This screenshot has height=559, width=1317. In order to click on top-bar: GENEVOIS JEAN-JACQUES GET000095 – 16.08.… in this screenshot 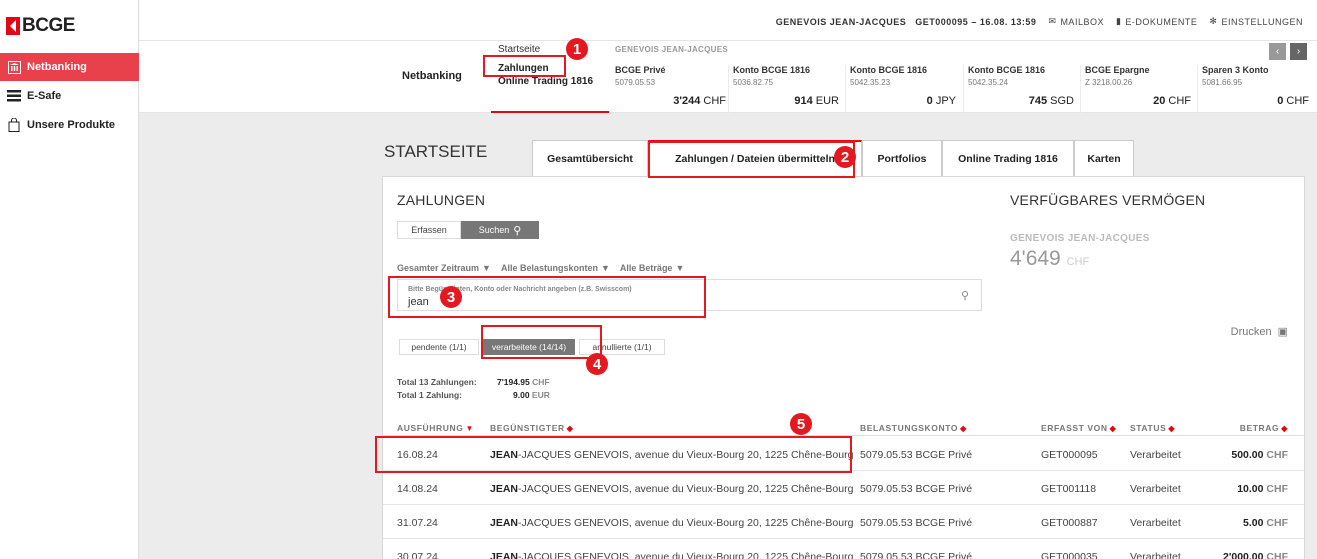, I will do `click(728, 20)`.